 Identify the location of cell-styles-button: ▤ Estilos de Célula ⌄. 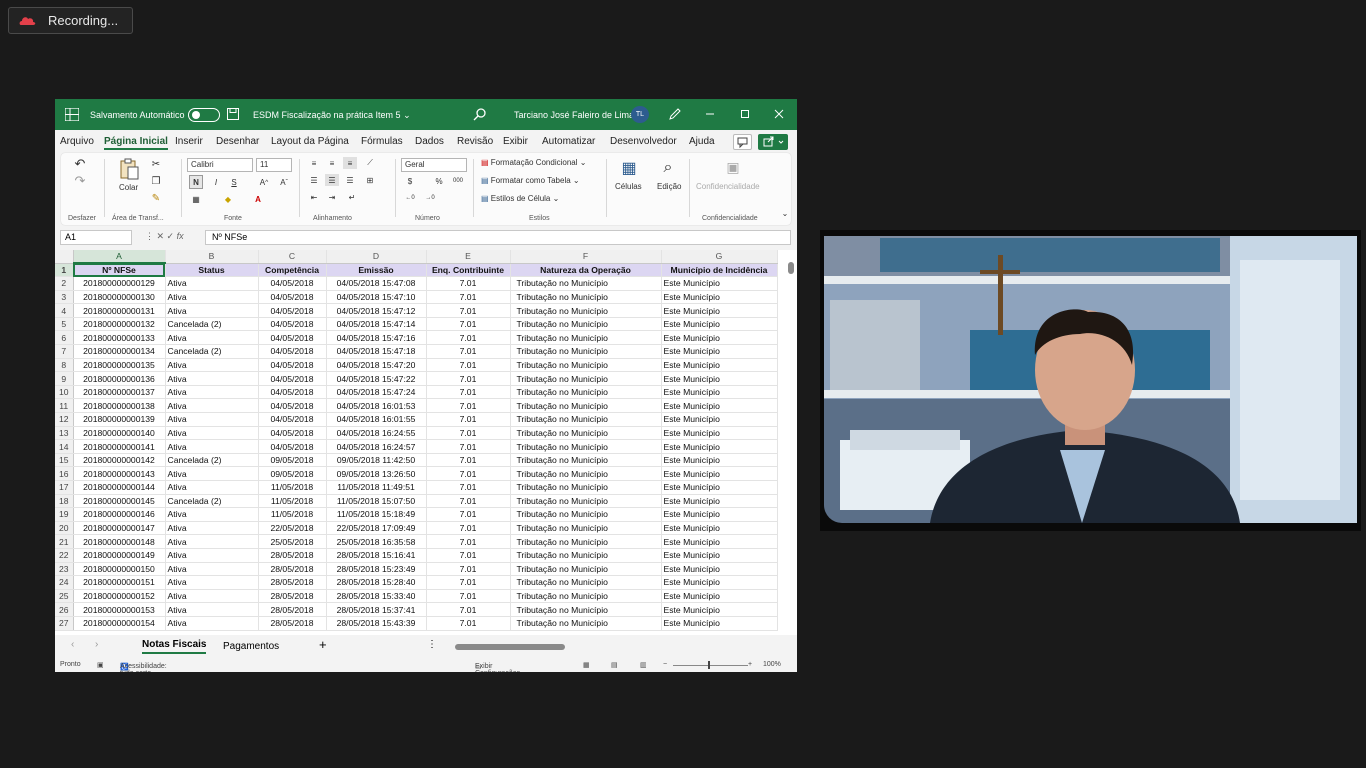
(520, 198).